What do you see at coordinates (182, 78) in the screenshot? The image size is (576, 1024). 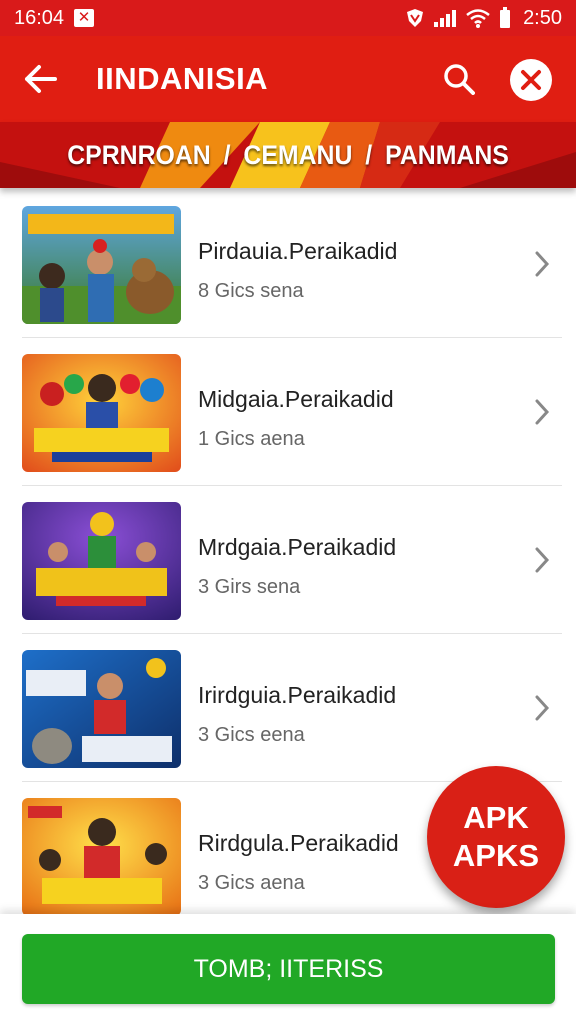 I see `page-title: IINDANISIA` at bounding box center [182, 78].